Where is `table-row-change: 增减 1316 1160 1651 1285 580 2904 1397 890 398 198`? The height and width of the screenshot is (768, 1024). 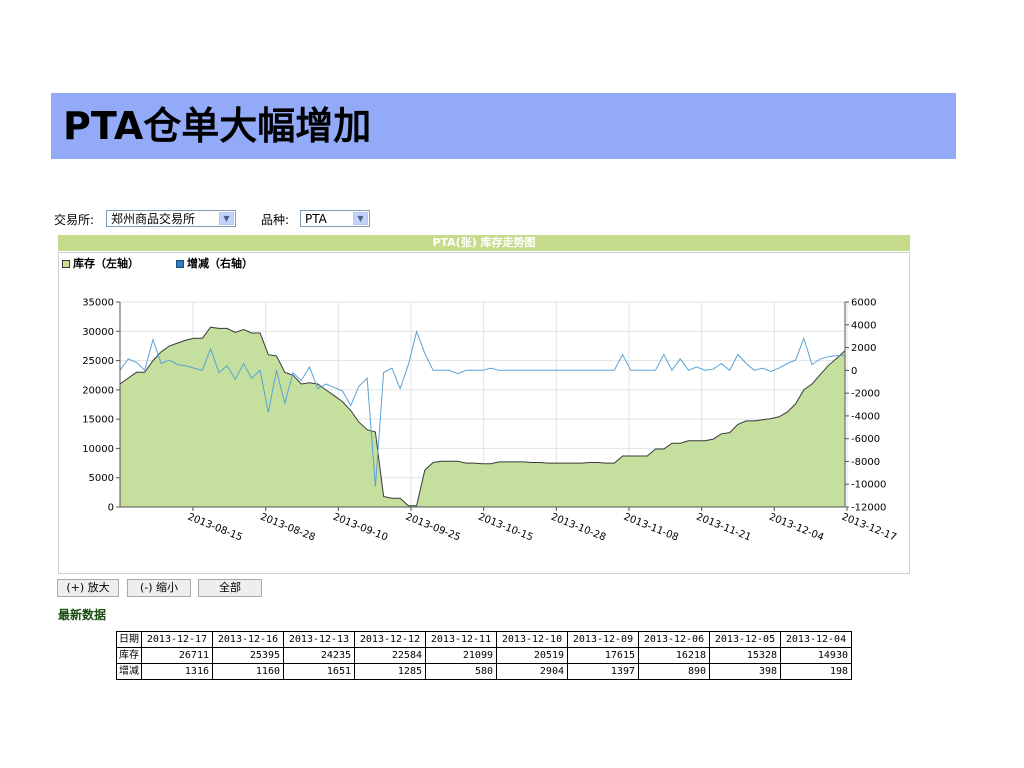 table-row-change: 增减 1316 1160 1651 1285 580 2904 1397 890 398 198 is located at coordinates (484, 671).